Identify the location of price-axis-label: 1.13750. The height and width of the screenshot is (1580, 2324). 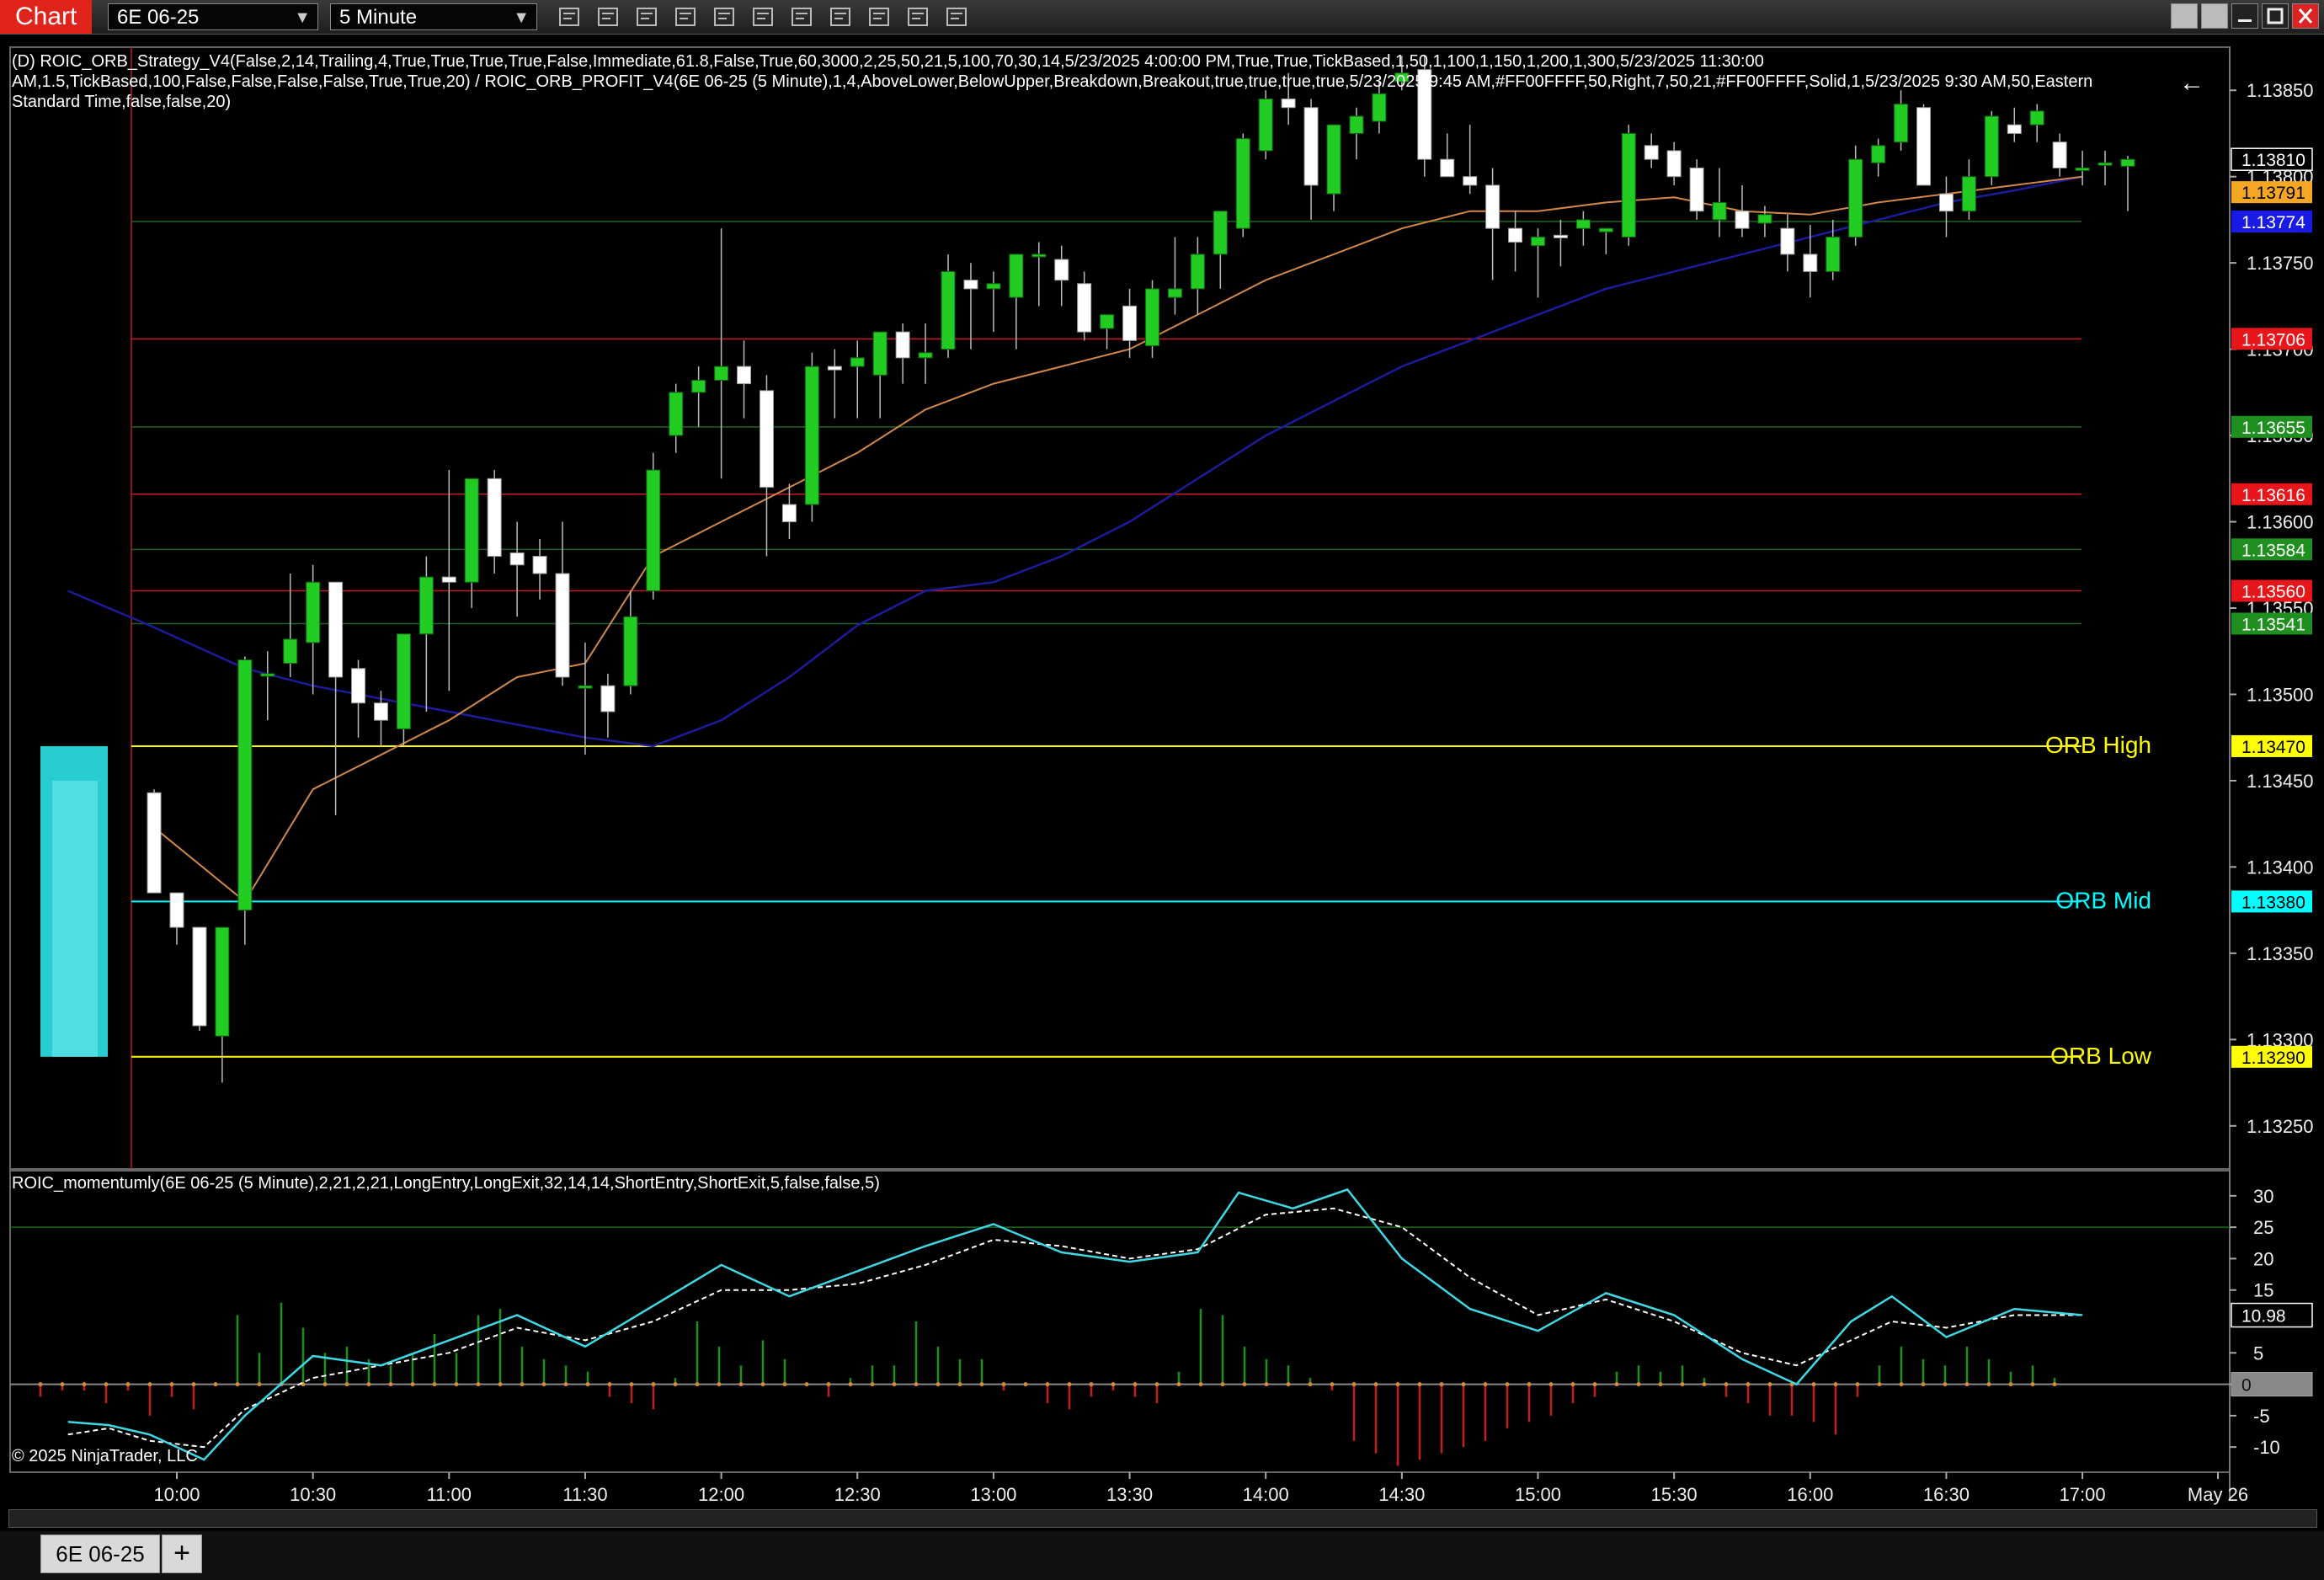
(2280, 264).